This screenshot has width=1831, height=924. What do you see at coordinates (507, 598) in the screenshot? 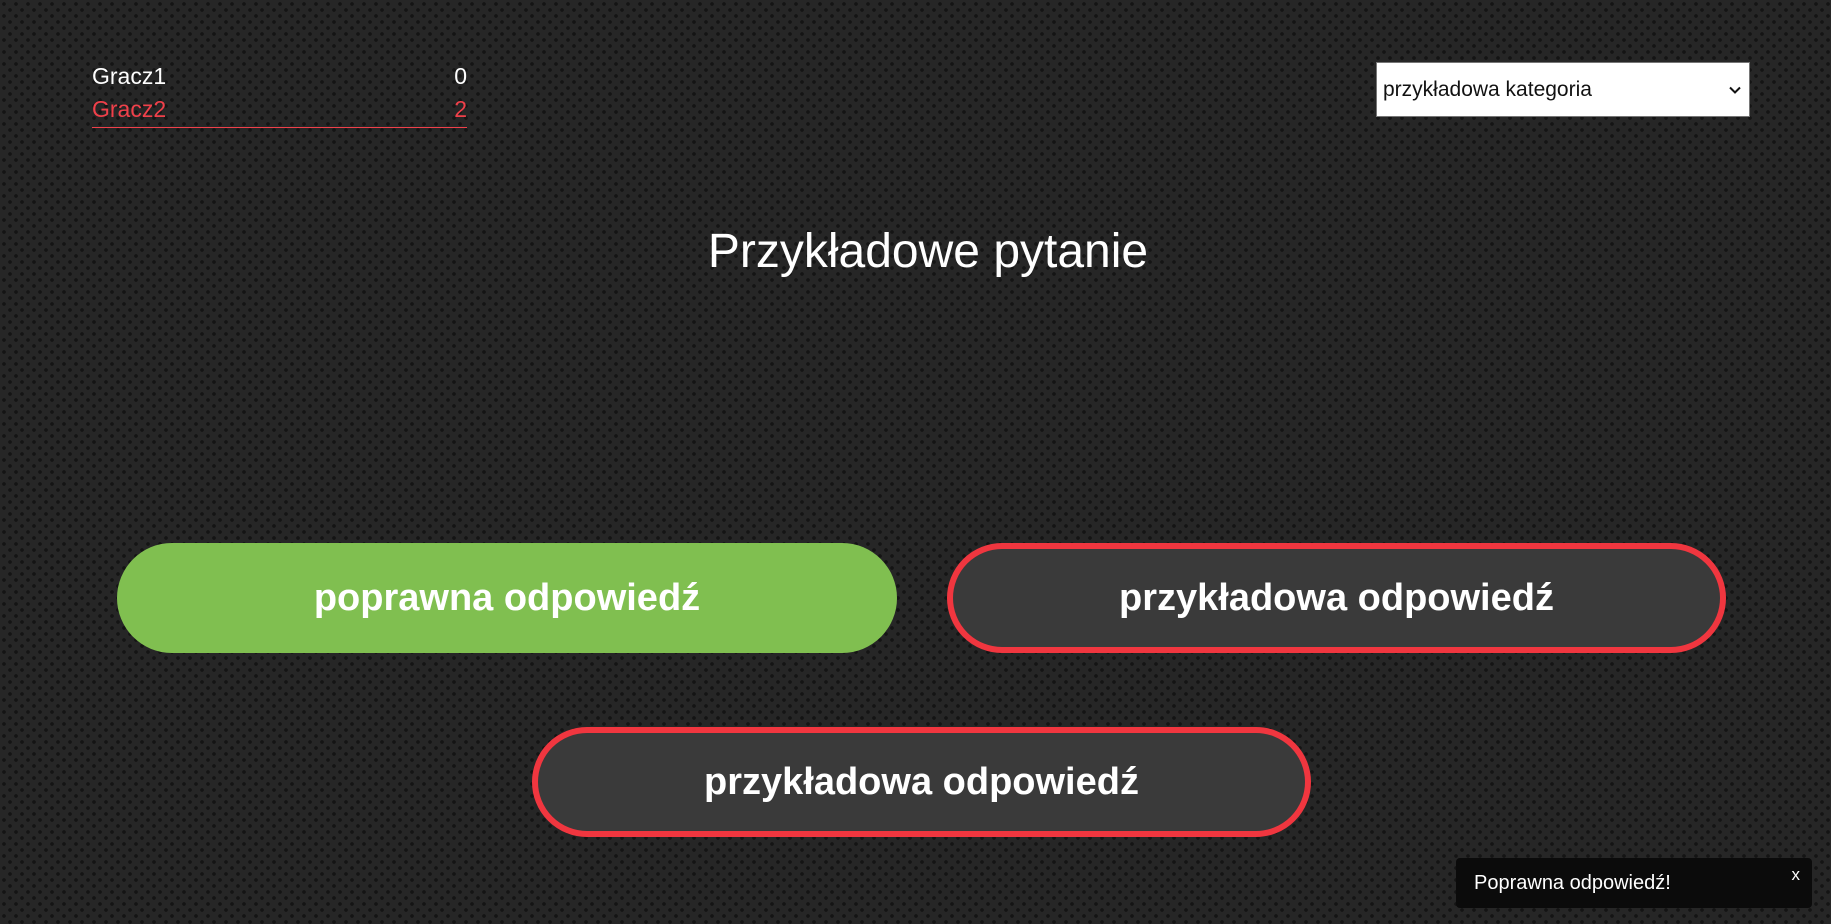
I see `answer-button-correct: poprawna odpowiedź` at bounding box center [507, 598].